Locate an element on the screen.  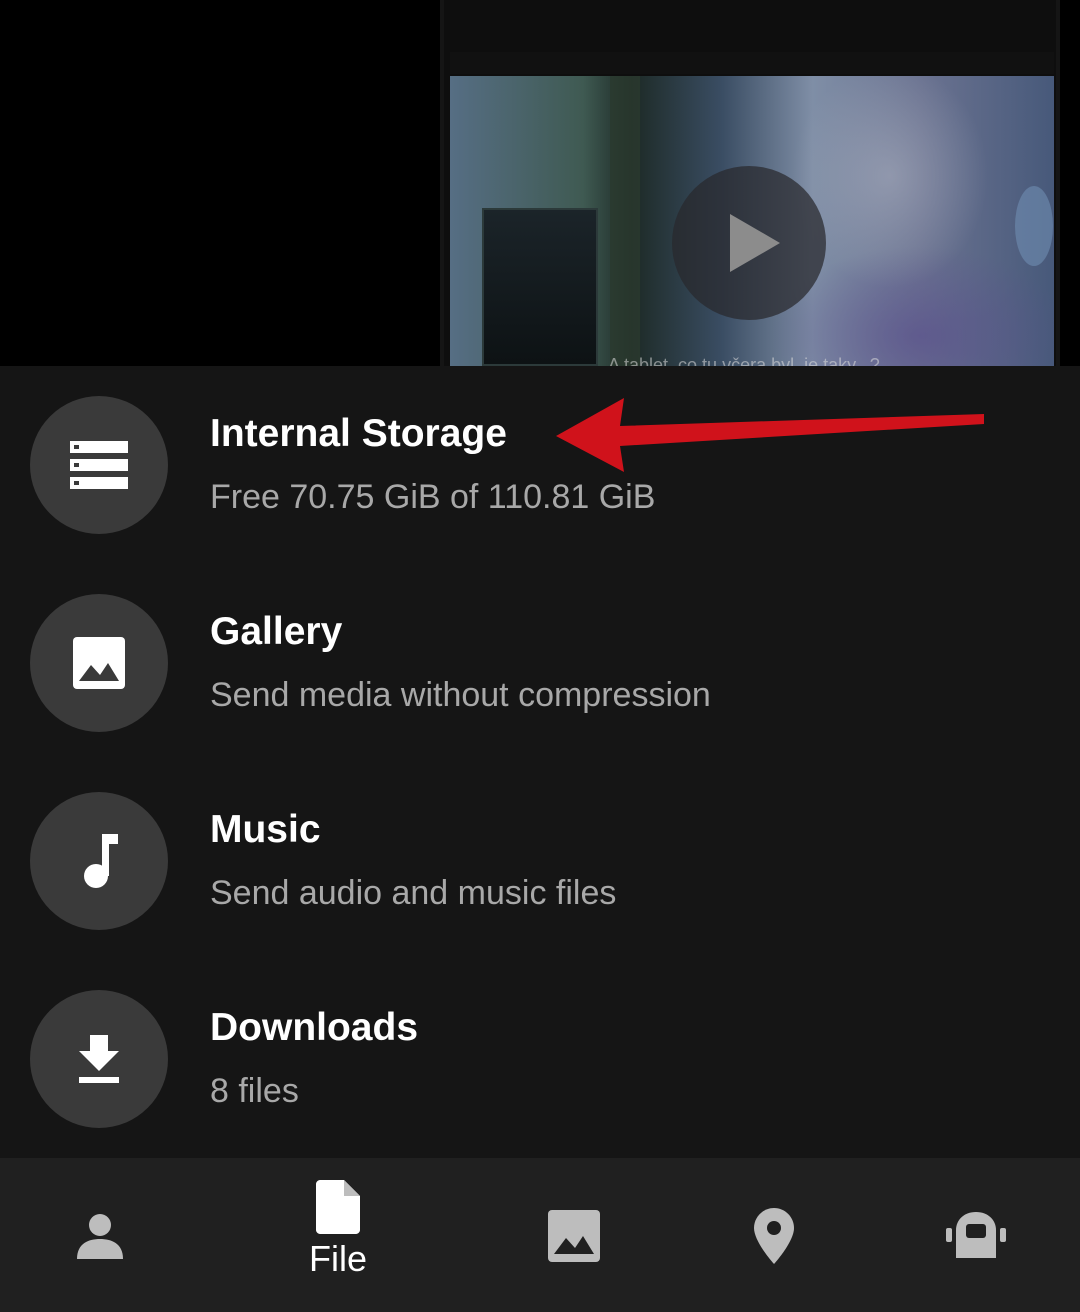
menu-item-subtitle: Send media without compression is located at coordinates (460, 695).